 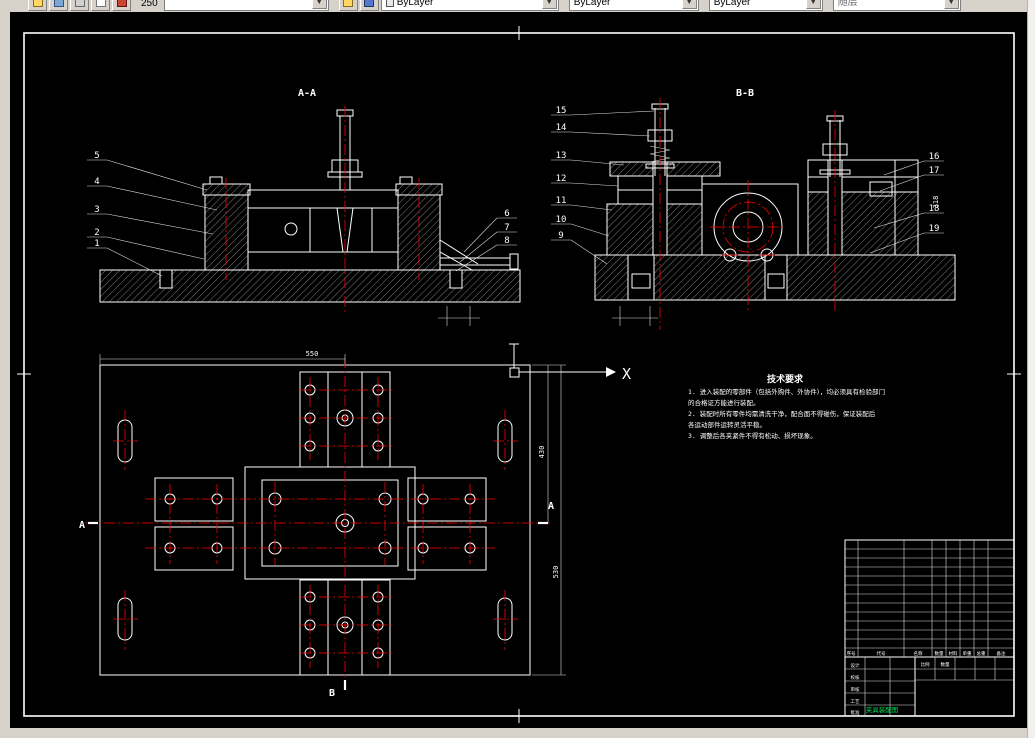 What do you see at coordinates (1001, 653) in the screenshot?
I see `parts-col-header: 备注` at bounding box center [1001, 653].